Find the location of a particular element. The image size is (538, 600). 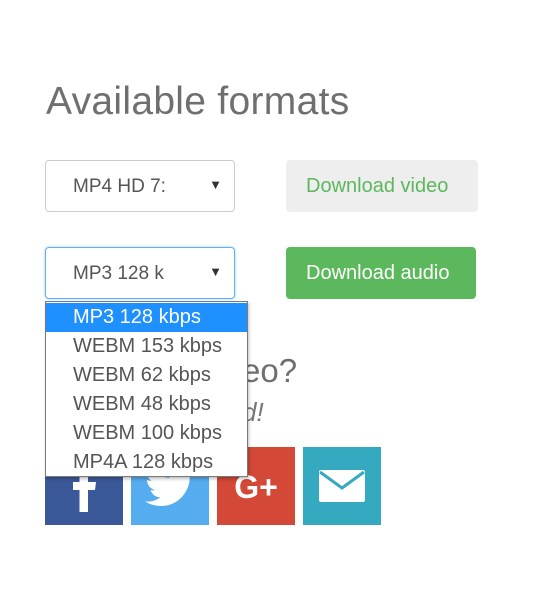

dropdown-option-webm-153: WEBM 153 kbps is located at coordinates (146, 346).